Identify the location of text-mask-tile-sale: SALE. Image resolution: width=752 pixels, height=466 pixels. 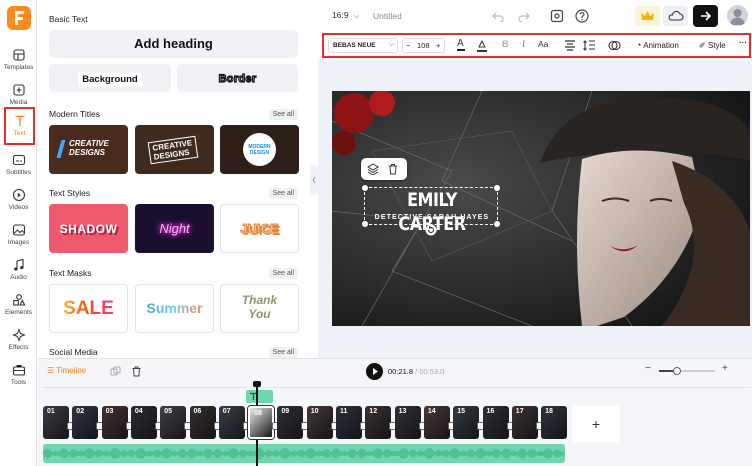
(88, 308).